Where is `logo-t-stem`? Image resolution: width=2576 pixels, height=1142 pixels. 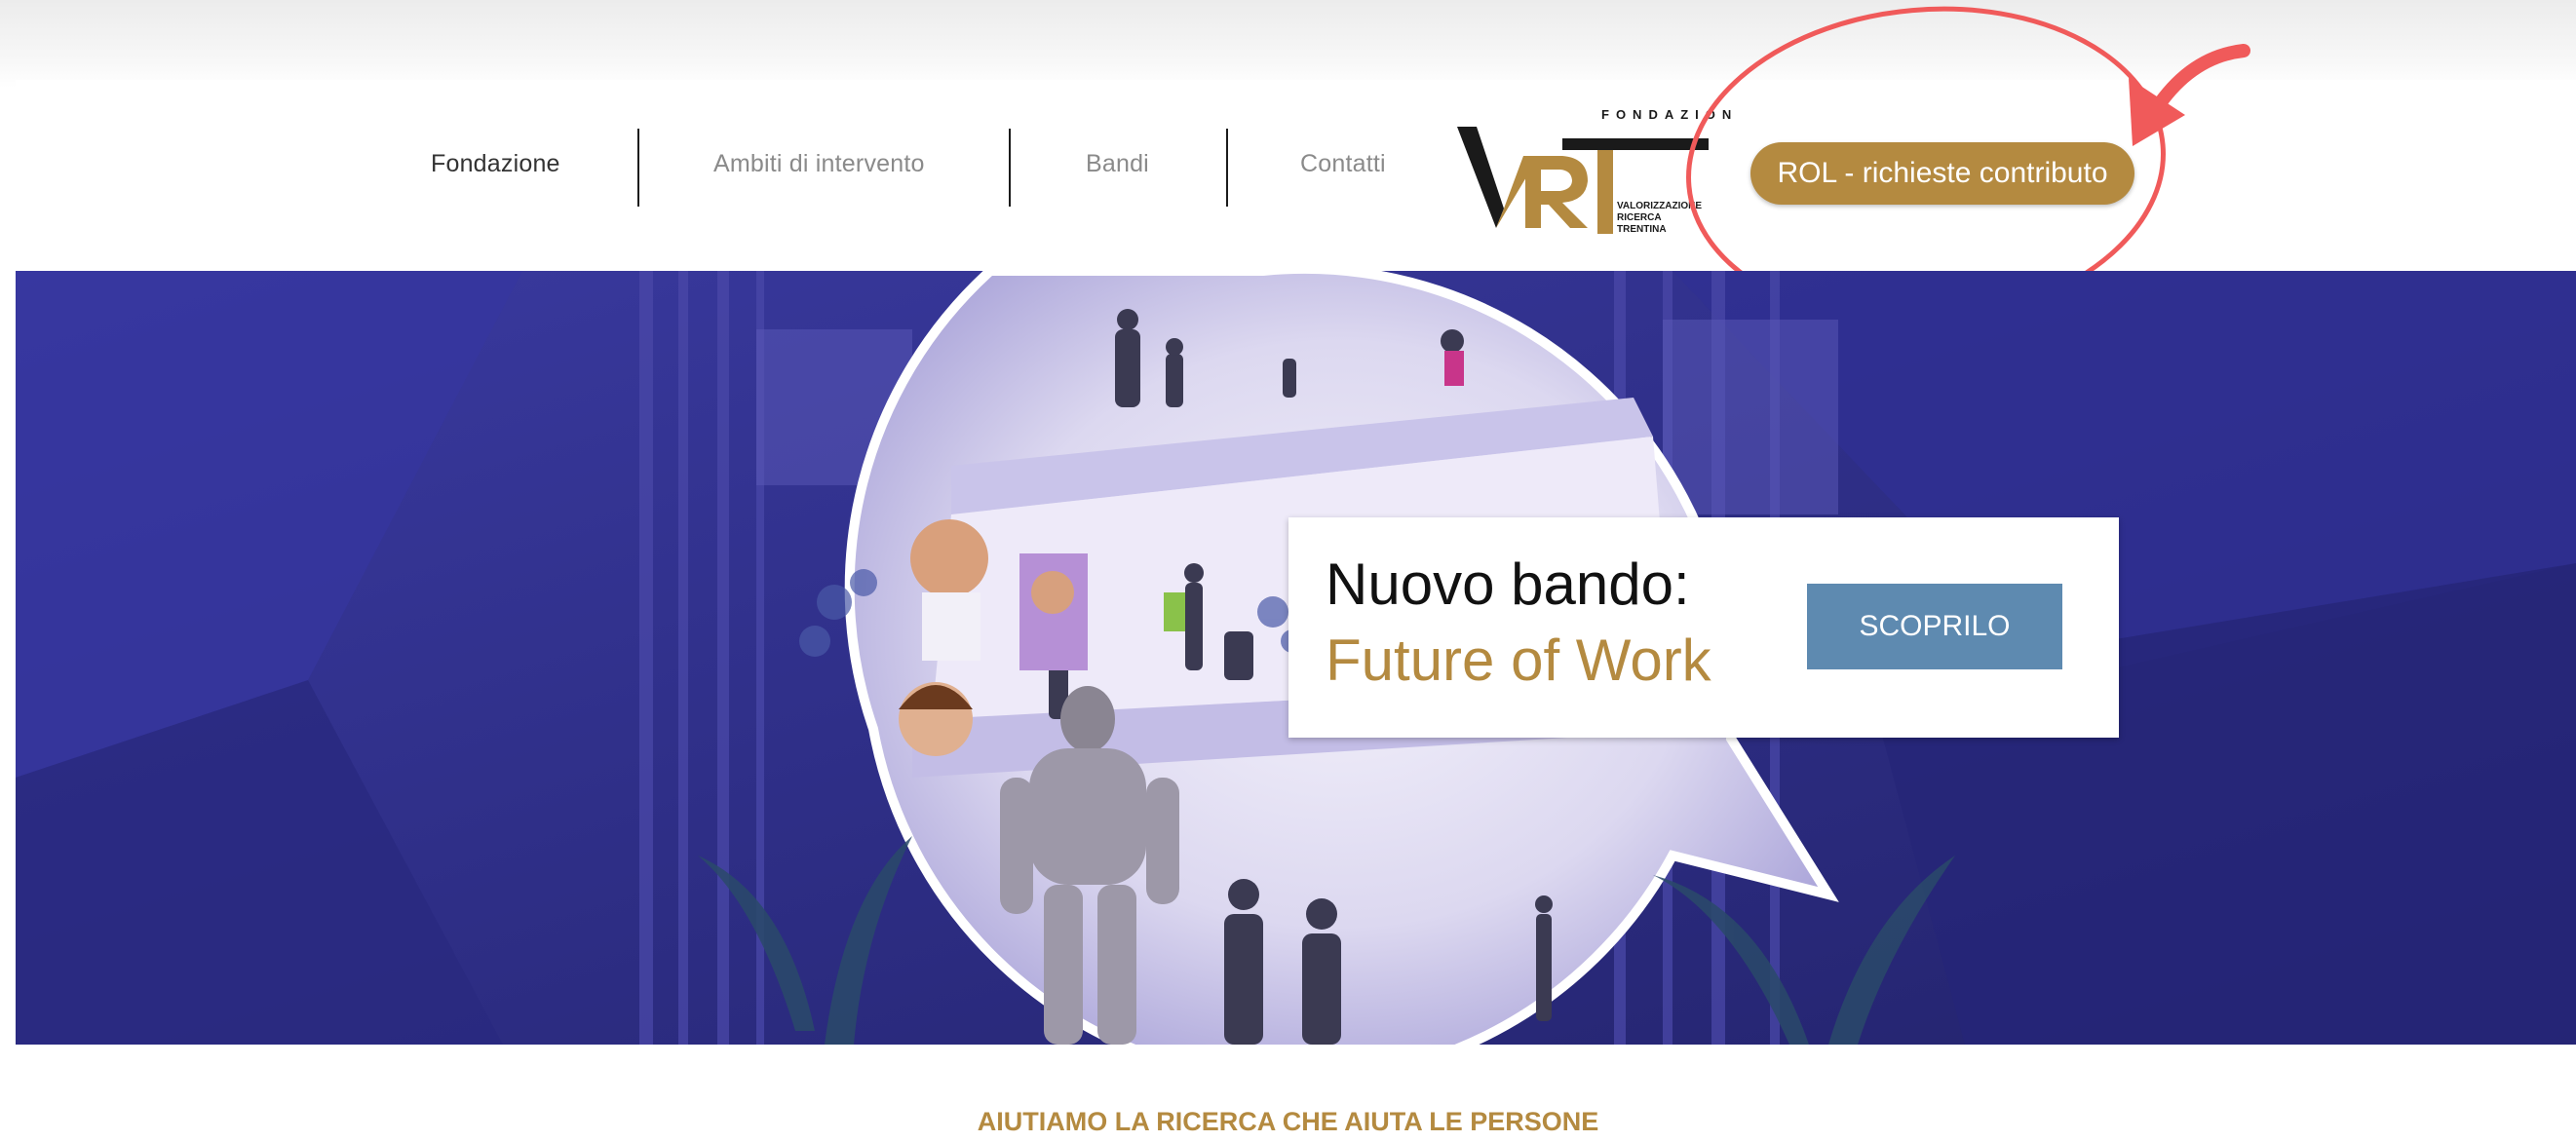 logo-t-stem is located at coordinates (1605, 192).